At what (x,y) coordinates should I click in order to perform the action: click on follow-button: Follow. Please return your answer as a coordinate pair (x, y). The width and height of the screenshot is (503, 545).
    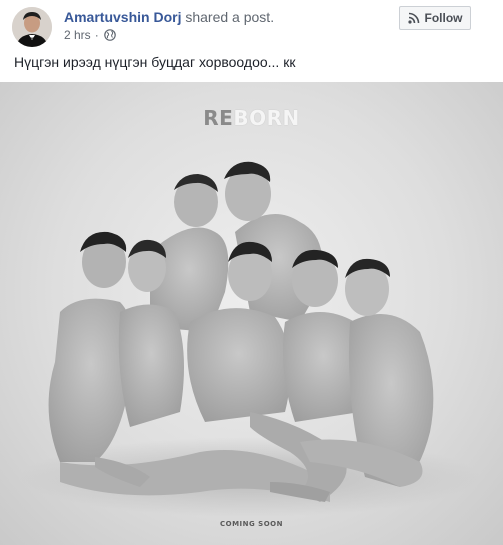
    Looking at the image, I should click on (435, 18).